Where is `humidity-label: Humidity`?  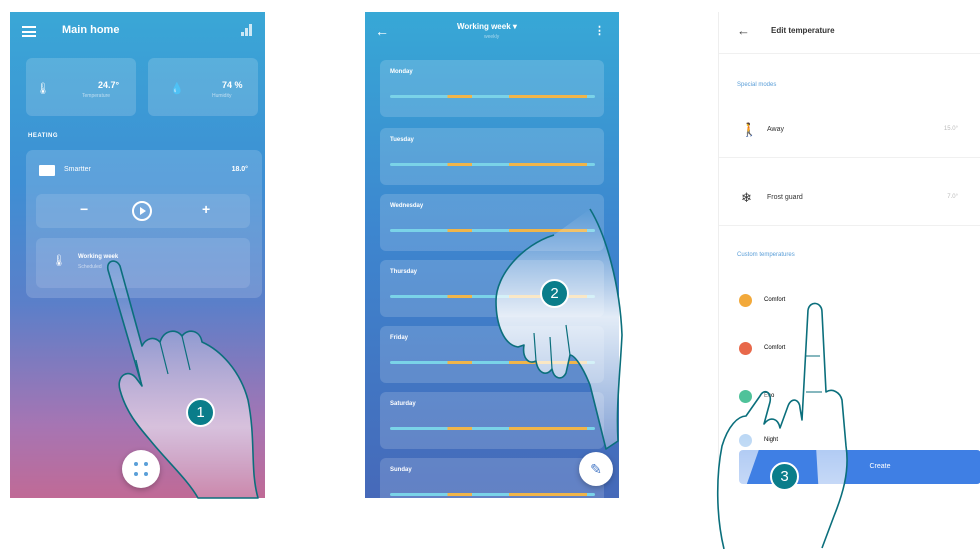 humidity-label: Humidity is located at coordinates (222, 96).